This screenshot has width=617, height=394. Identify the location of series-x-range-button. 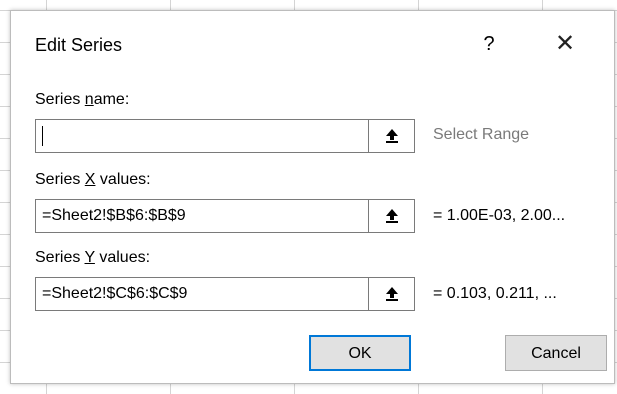
(391, 216).